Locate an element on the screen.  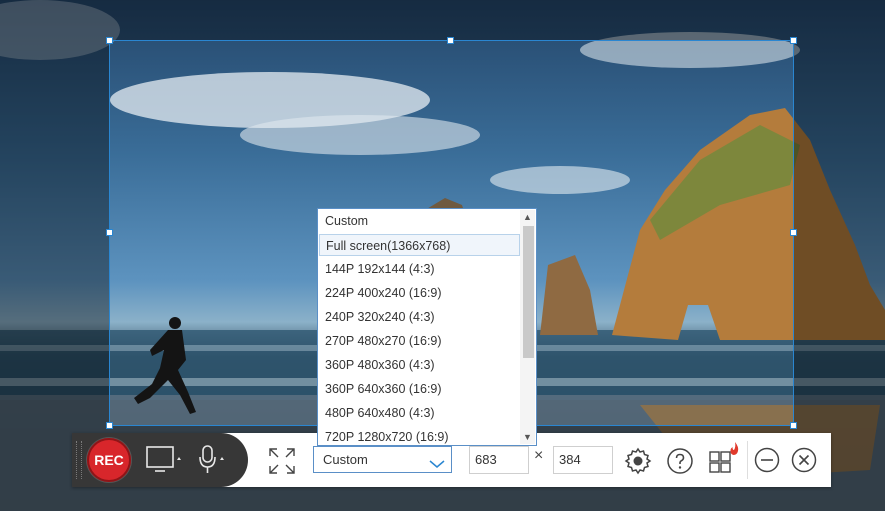
scroll-down-arrow-icon: ▼ is located at coordinates (527, 437).